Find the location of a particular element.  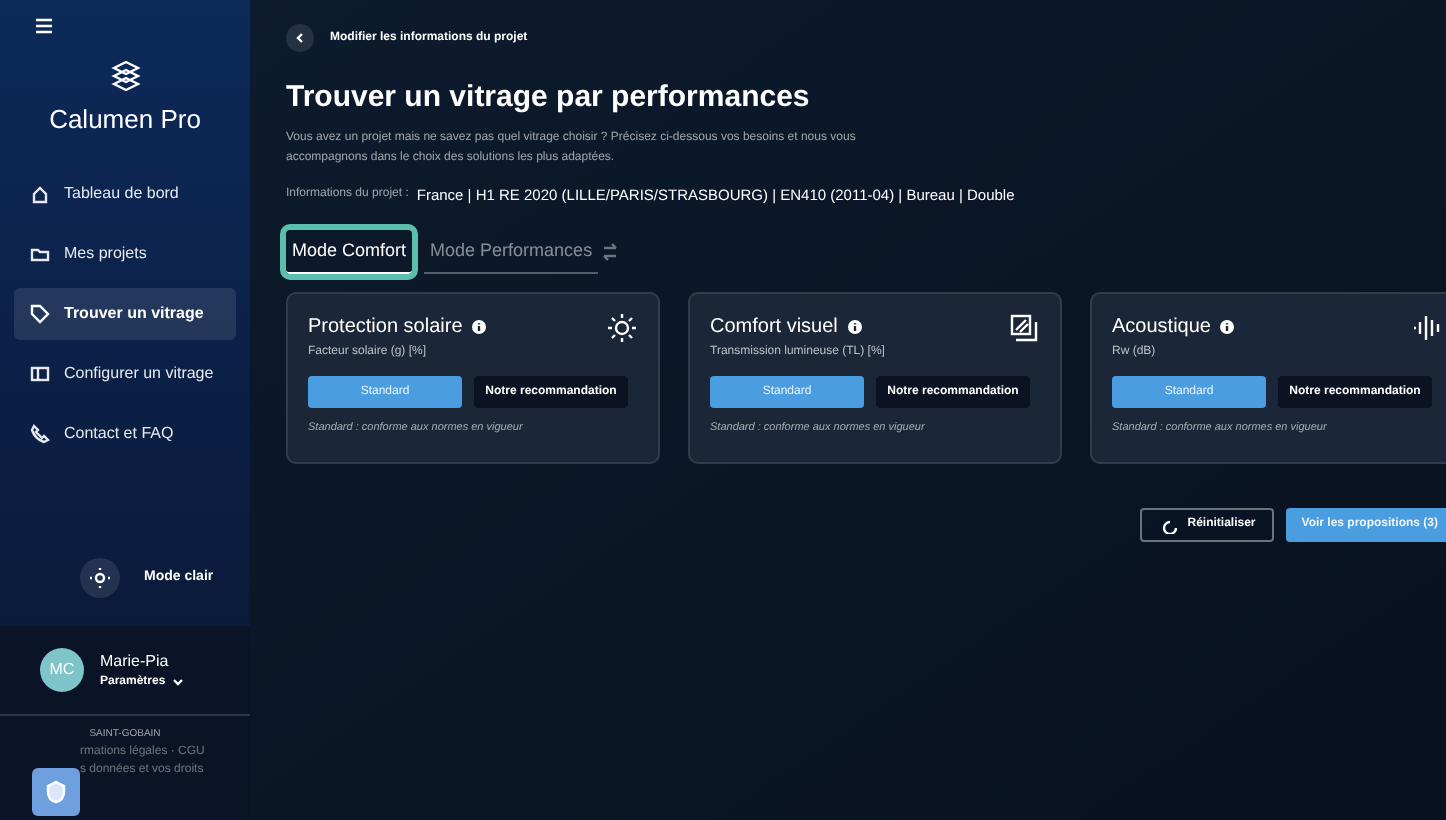

folder-icon is located at coordinates (40, 253).